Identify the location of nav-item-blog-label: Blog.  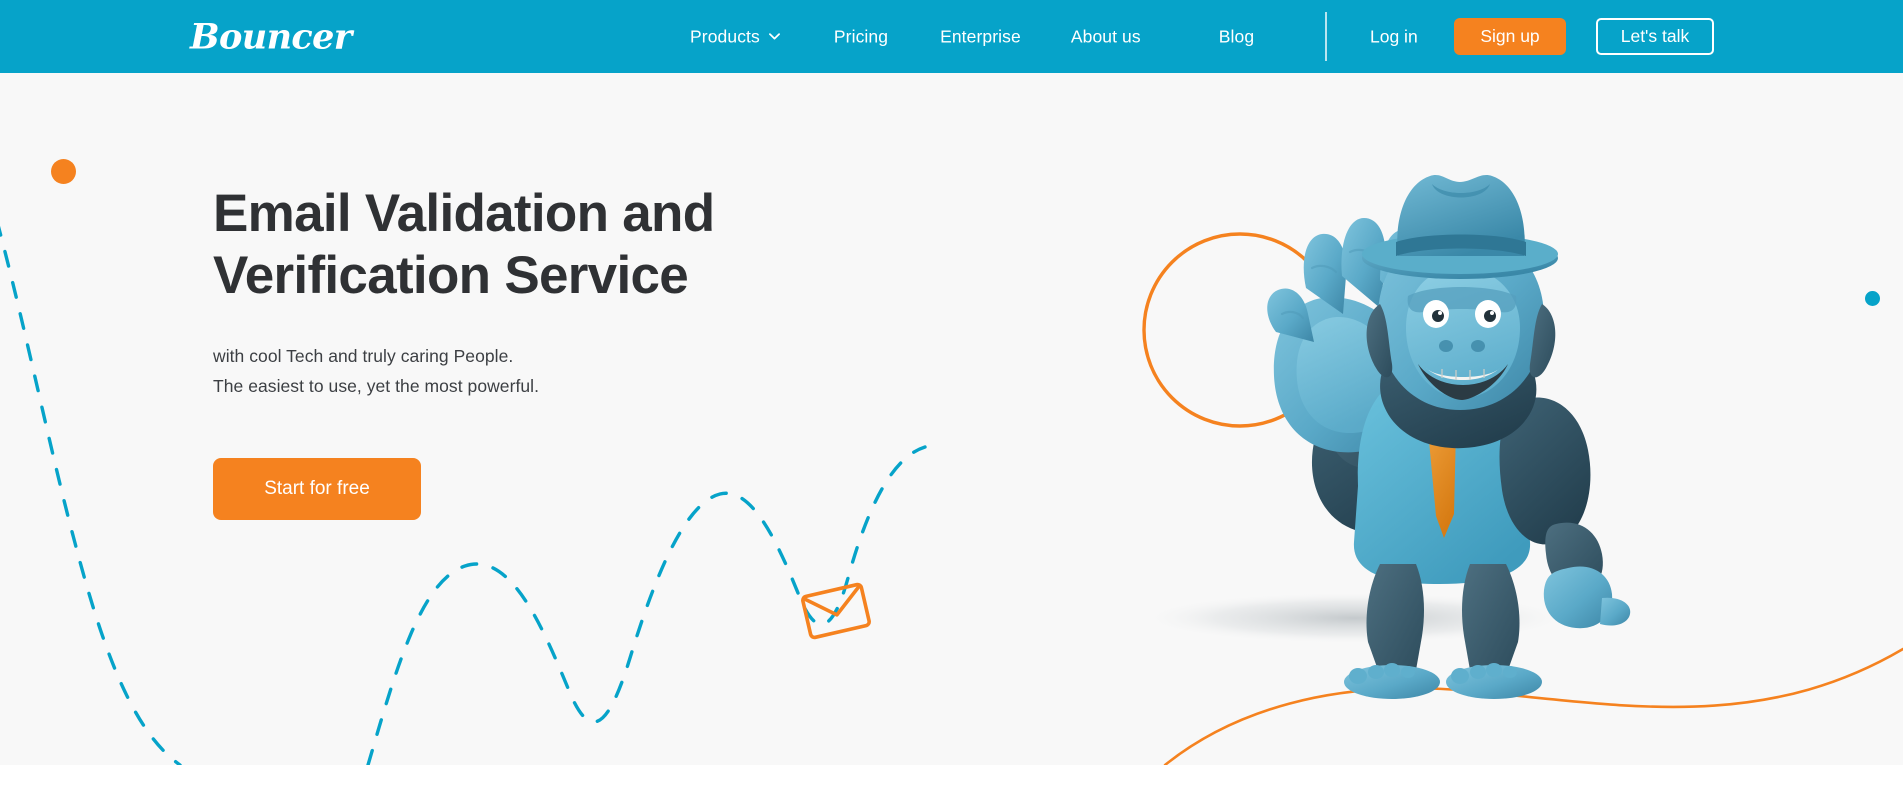
(1236, 36).